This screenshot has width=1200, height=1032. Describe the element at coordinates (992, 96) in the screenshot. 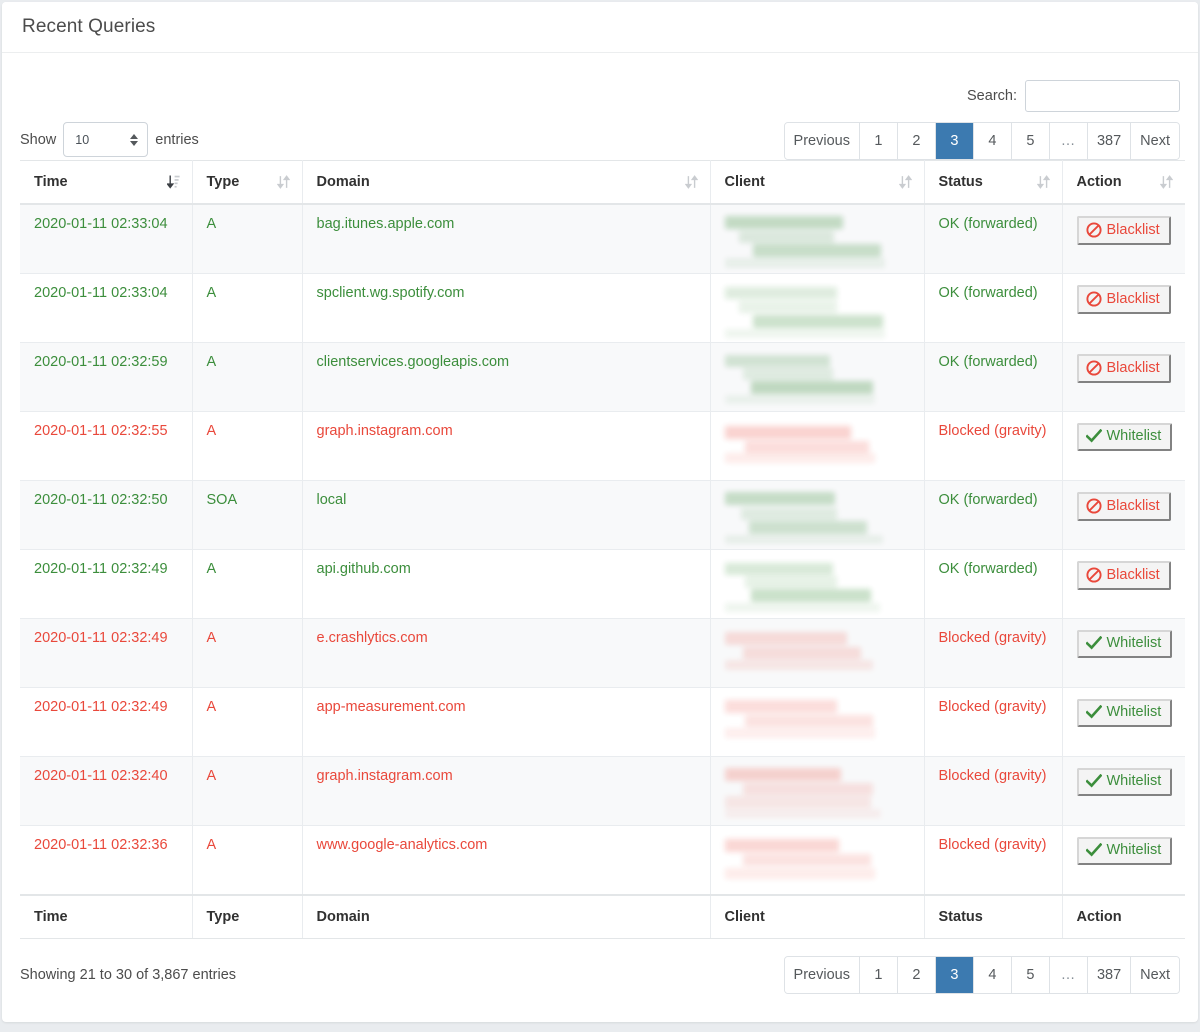

I see `search-label: Search:` at that location.